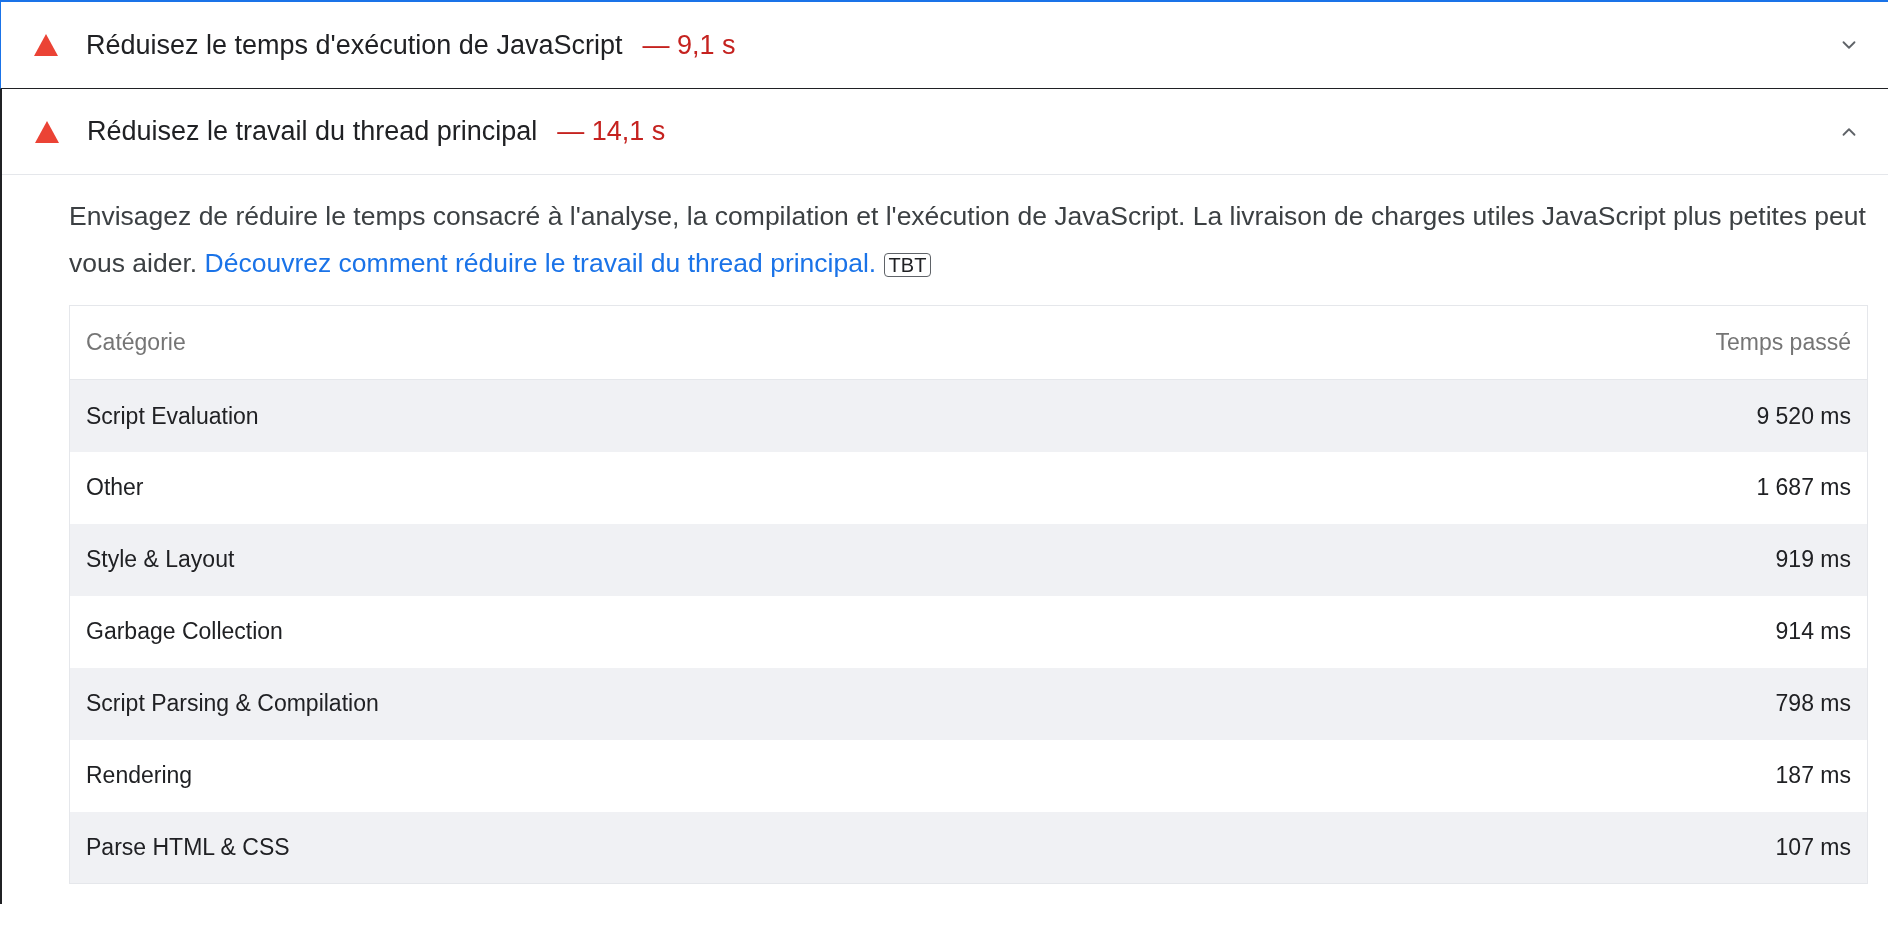  I want to click on table-cell: Garbage Collection, so click(184, 631).